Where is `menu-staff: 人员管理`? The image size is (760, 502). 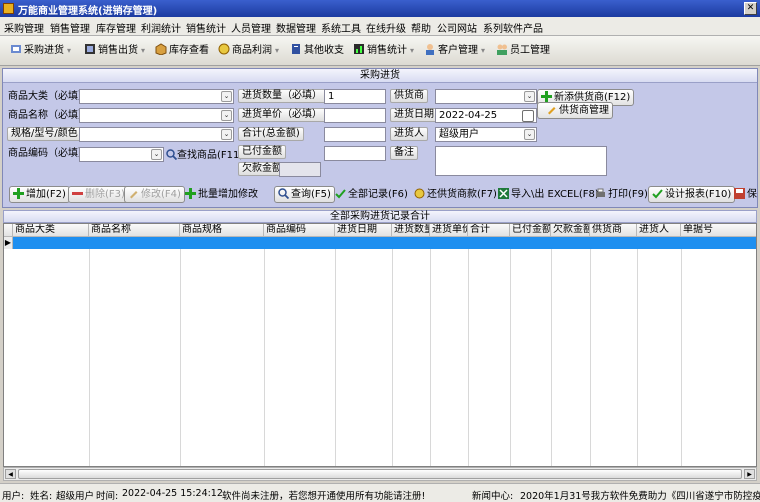
menu-staff: 人员管理 is located at coordinates (251, 27).